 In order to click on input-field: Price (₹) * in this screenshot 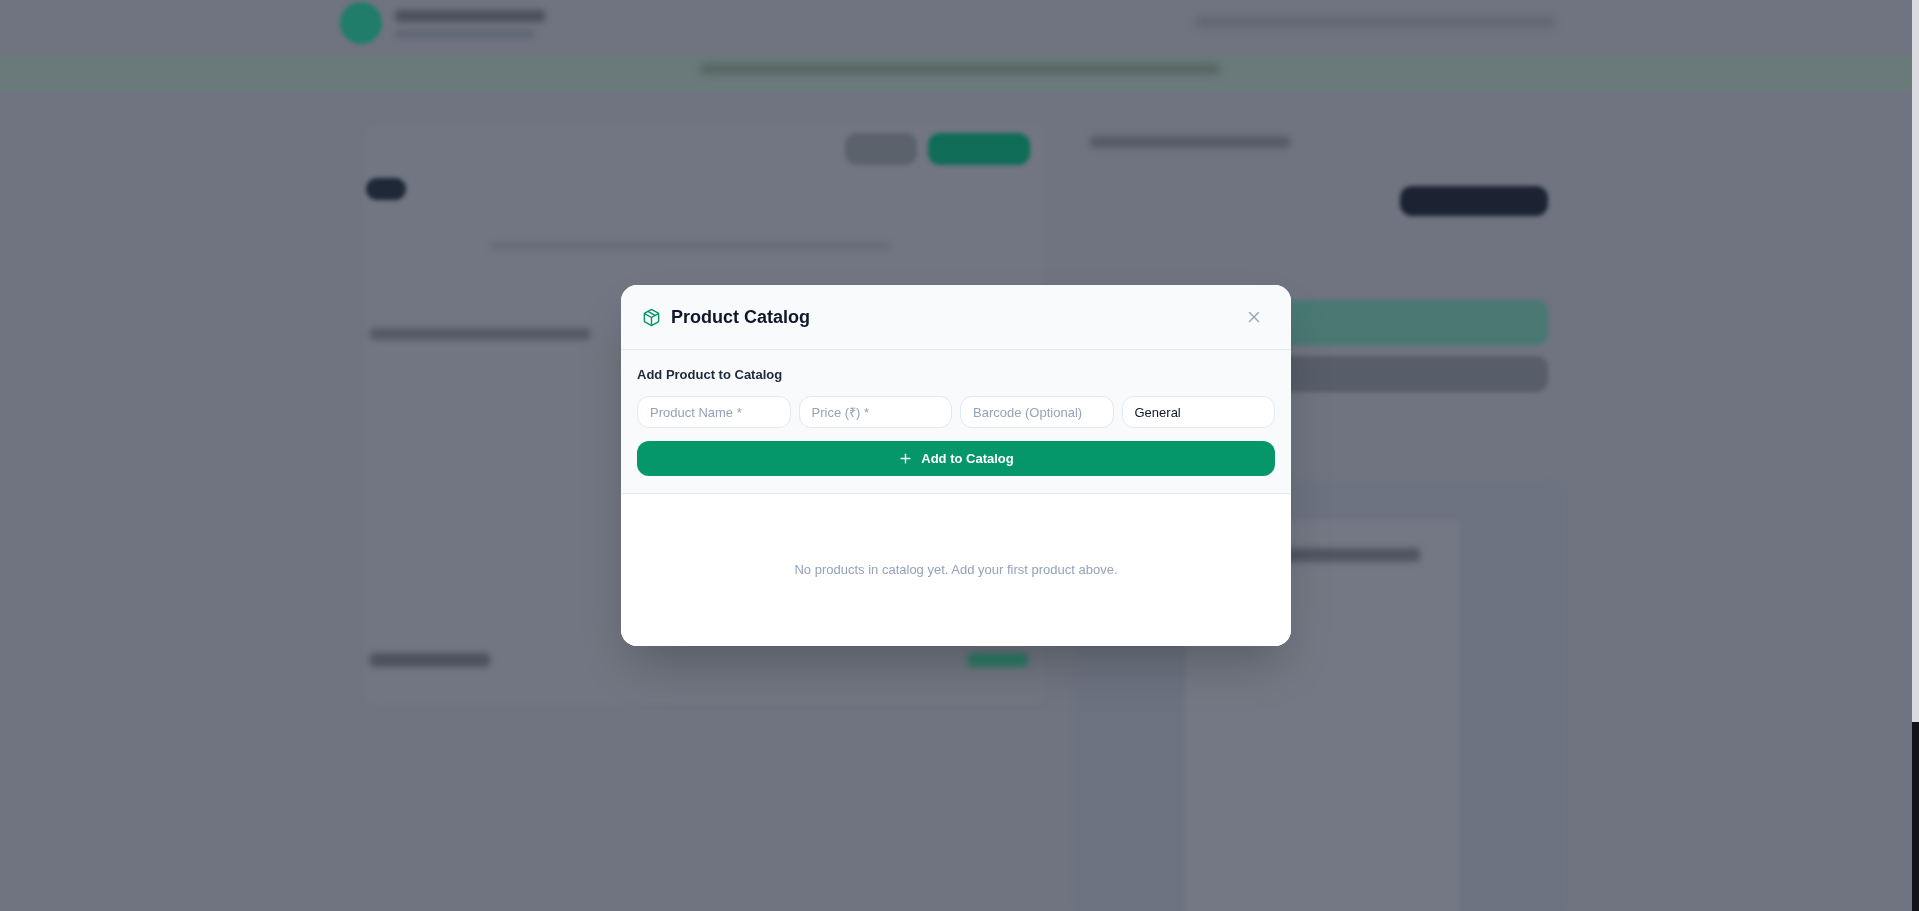, I will do `click(875, 412)`.